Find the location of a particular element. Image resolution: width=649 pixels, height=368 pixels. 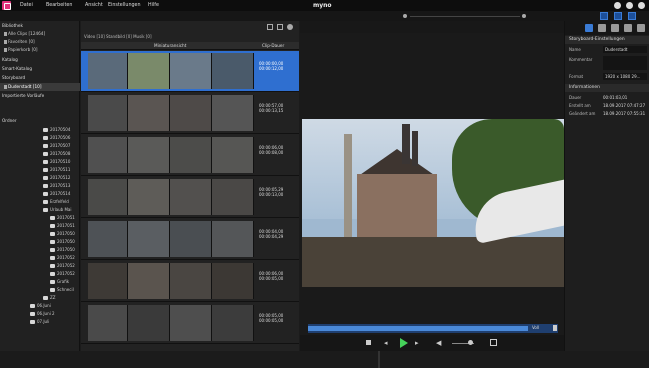

folder-item: Erzfelfeld is located at coordinates (56, 202).